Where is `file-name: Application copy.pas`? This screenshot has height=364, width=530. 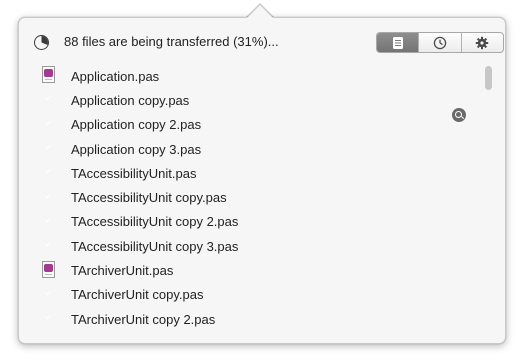 file-name: Application copy.pas is located at coordinates (130, 100).